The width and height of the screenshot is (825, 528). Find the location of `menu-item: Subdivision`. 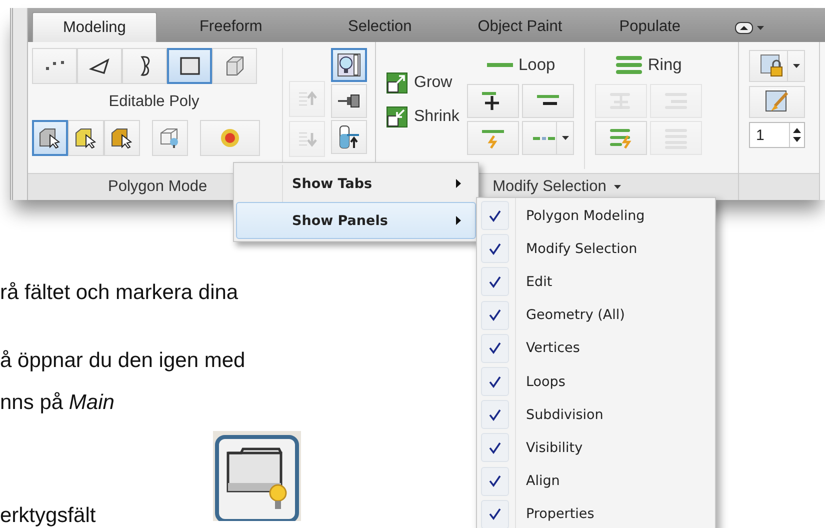

menu-item: Subdivision is located at coordinates (565, 414).